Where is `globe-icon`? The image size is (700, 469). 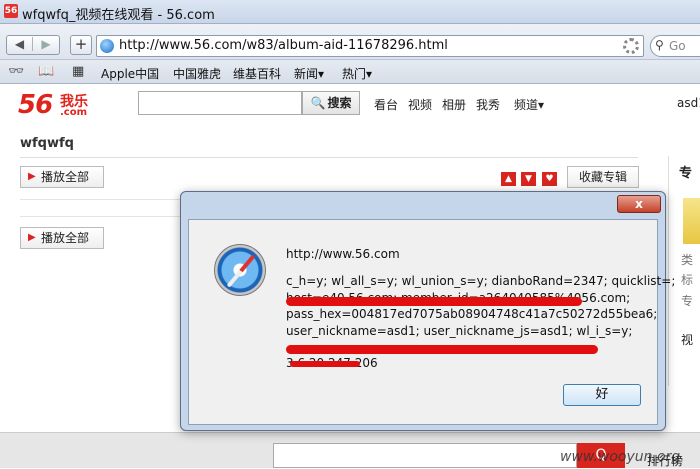
globe-icon is located at coordinates (107, 46).